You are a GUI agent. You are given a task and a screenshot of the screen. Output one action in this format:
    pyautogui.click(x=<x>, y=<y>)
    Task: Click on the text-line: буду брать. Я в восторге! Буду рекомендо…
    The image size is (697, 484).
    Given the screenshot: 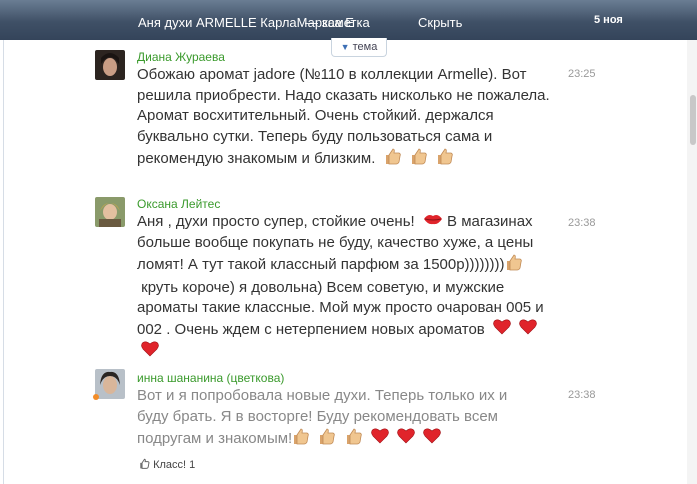 What is the action you would take?
    pyautogui.click(x=317, y=416)
    